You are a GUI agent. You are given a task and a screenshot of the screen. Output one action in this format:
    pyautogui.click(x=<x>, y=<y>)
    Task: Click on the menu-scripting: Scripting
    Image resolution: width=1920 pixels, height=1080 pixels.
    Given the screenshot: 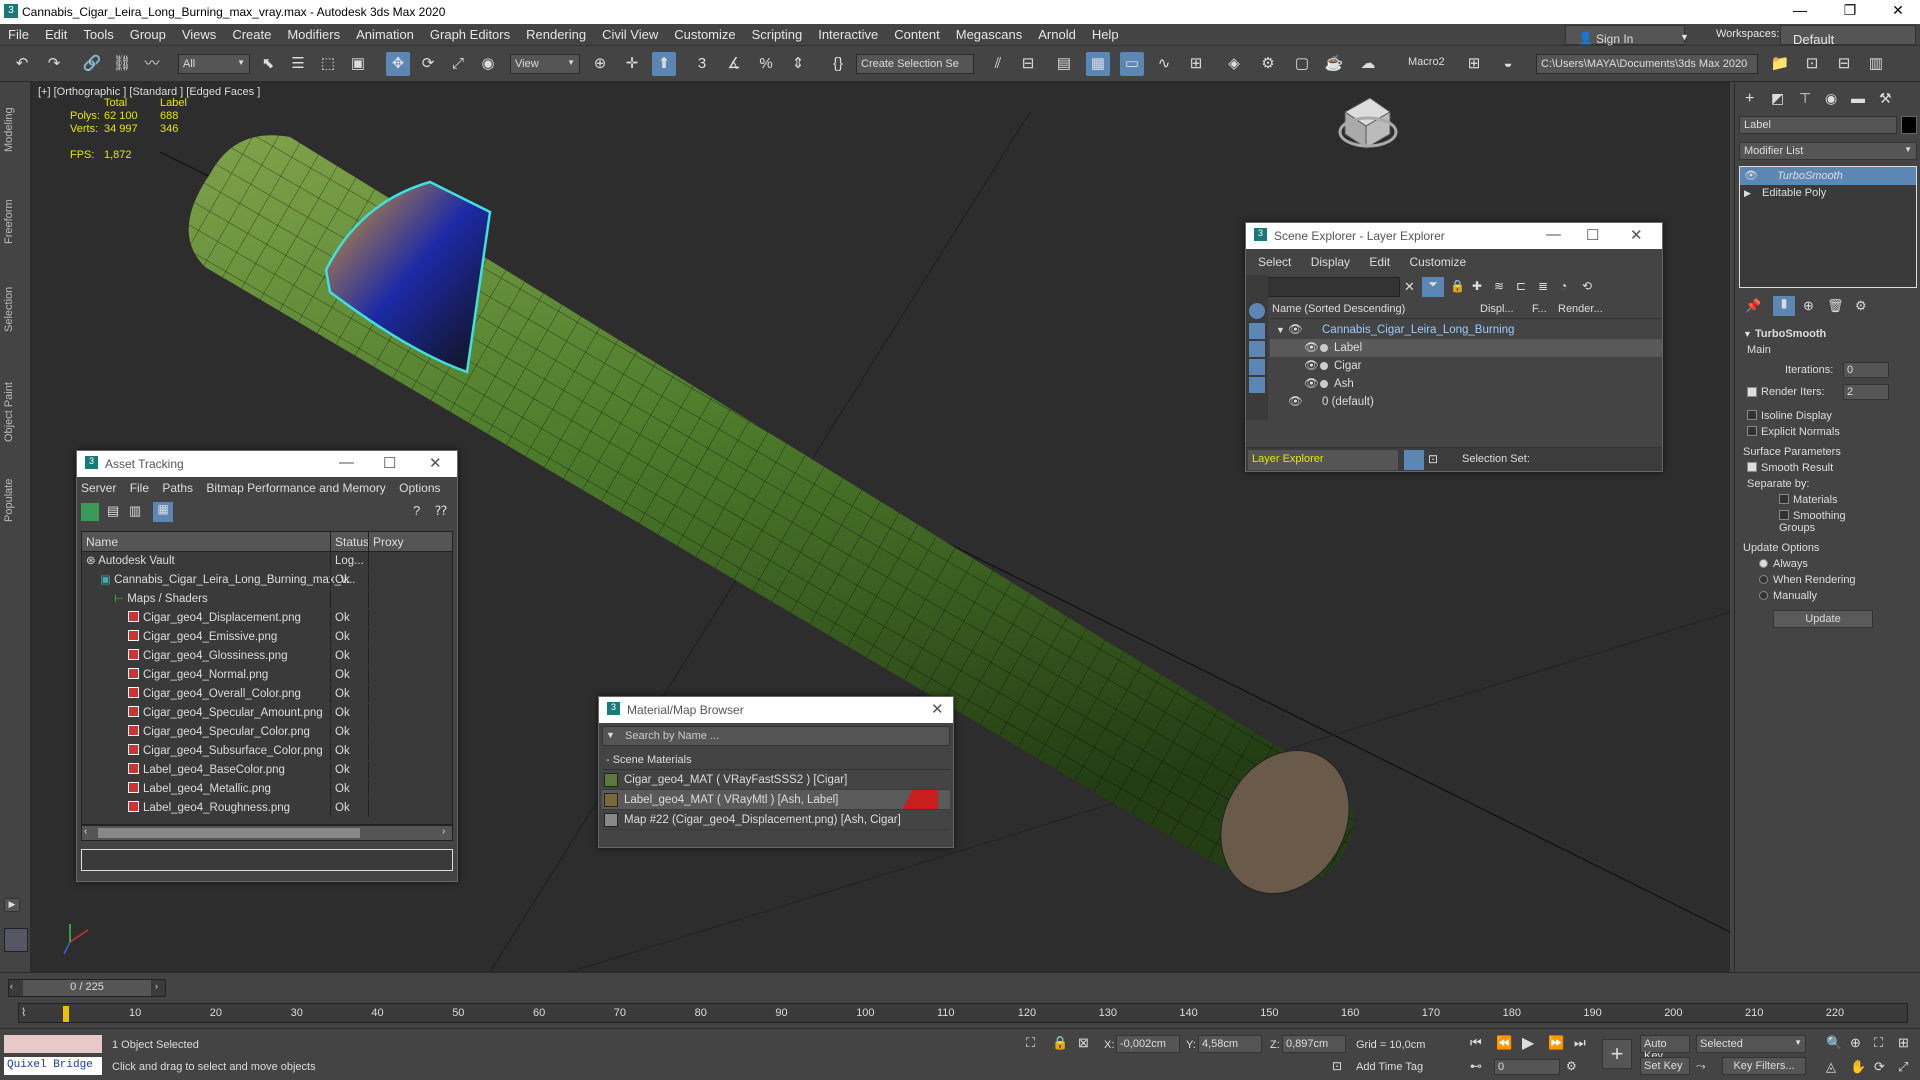 What is the action you would take?
    pyautogui.click(x=777, y=33)
    